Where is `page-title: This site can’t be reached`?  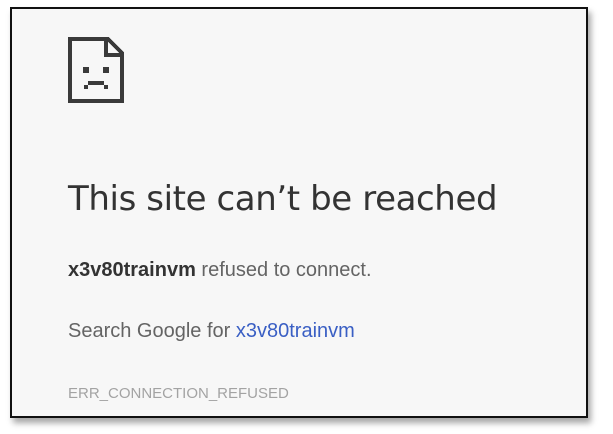
page-title: This site can’t be reached is located at coordinates (283, 199).